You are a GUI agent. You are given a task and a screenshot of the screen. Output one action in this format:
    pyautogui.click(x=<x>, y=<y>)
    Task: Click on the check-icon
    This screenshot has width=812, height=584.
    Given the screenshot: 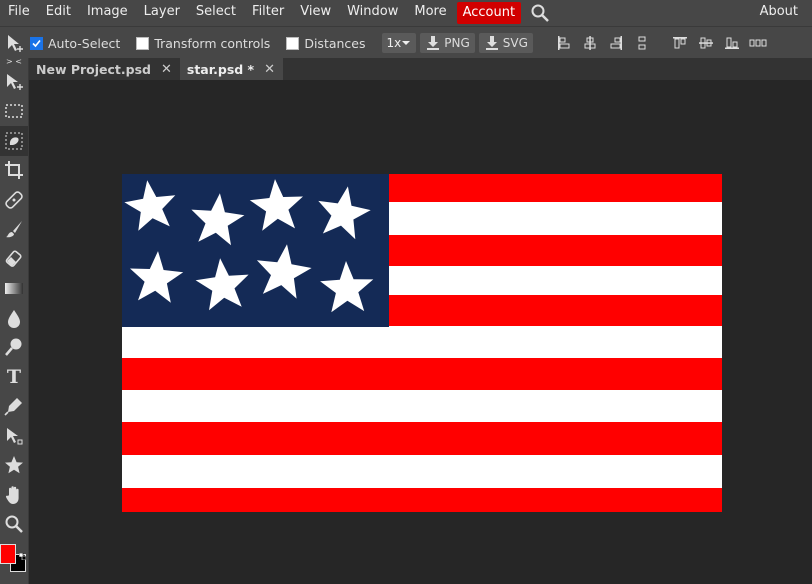 What is the action you would take?
    pyautogui.click(x=36, y=43)
    